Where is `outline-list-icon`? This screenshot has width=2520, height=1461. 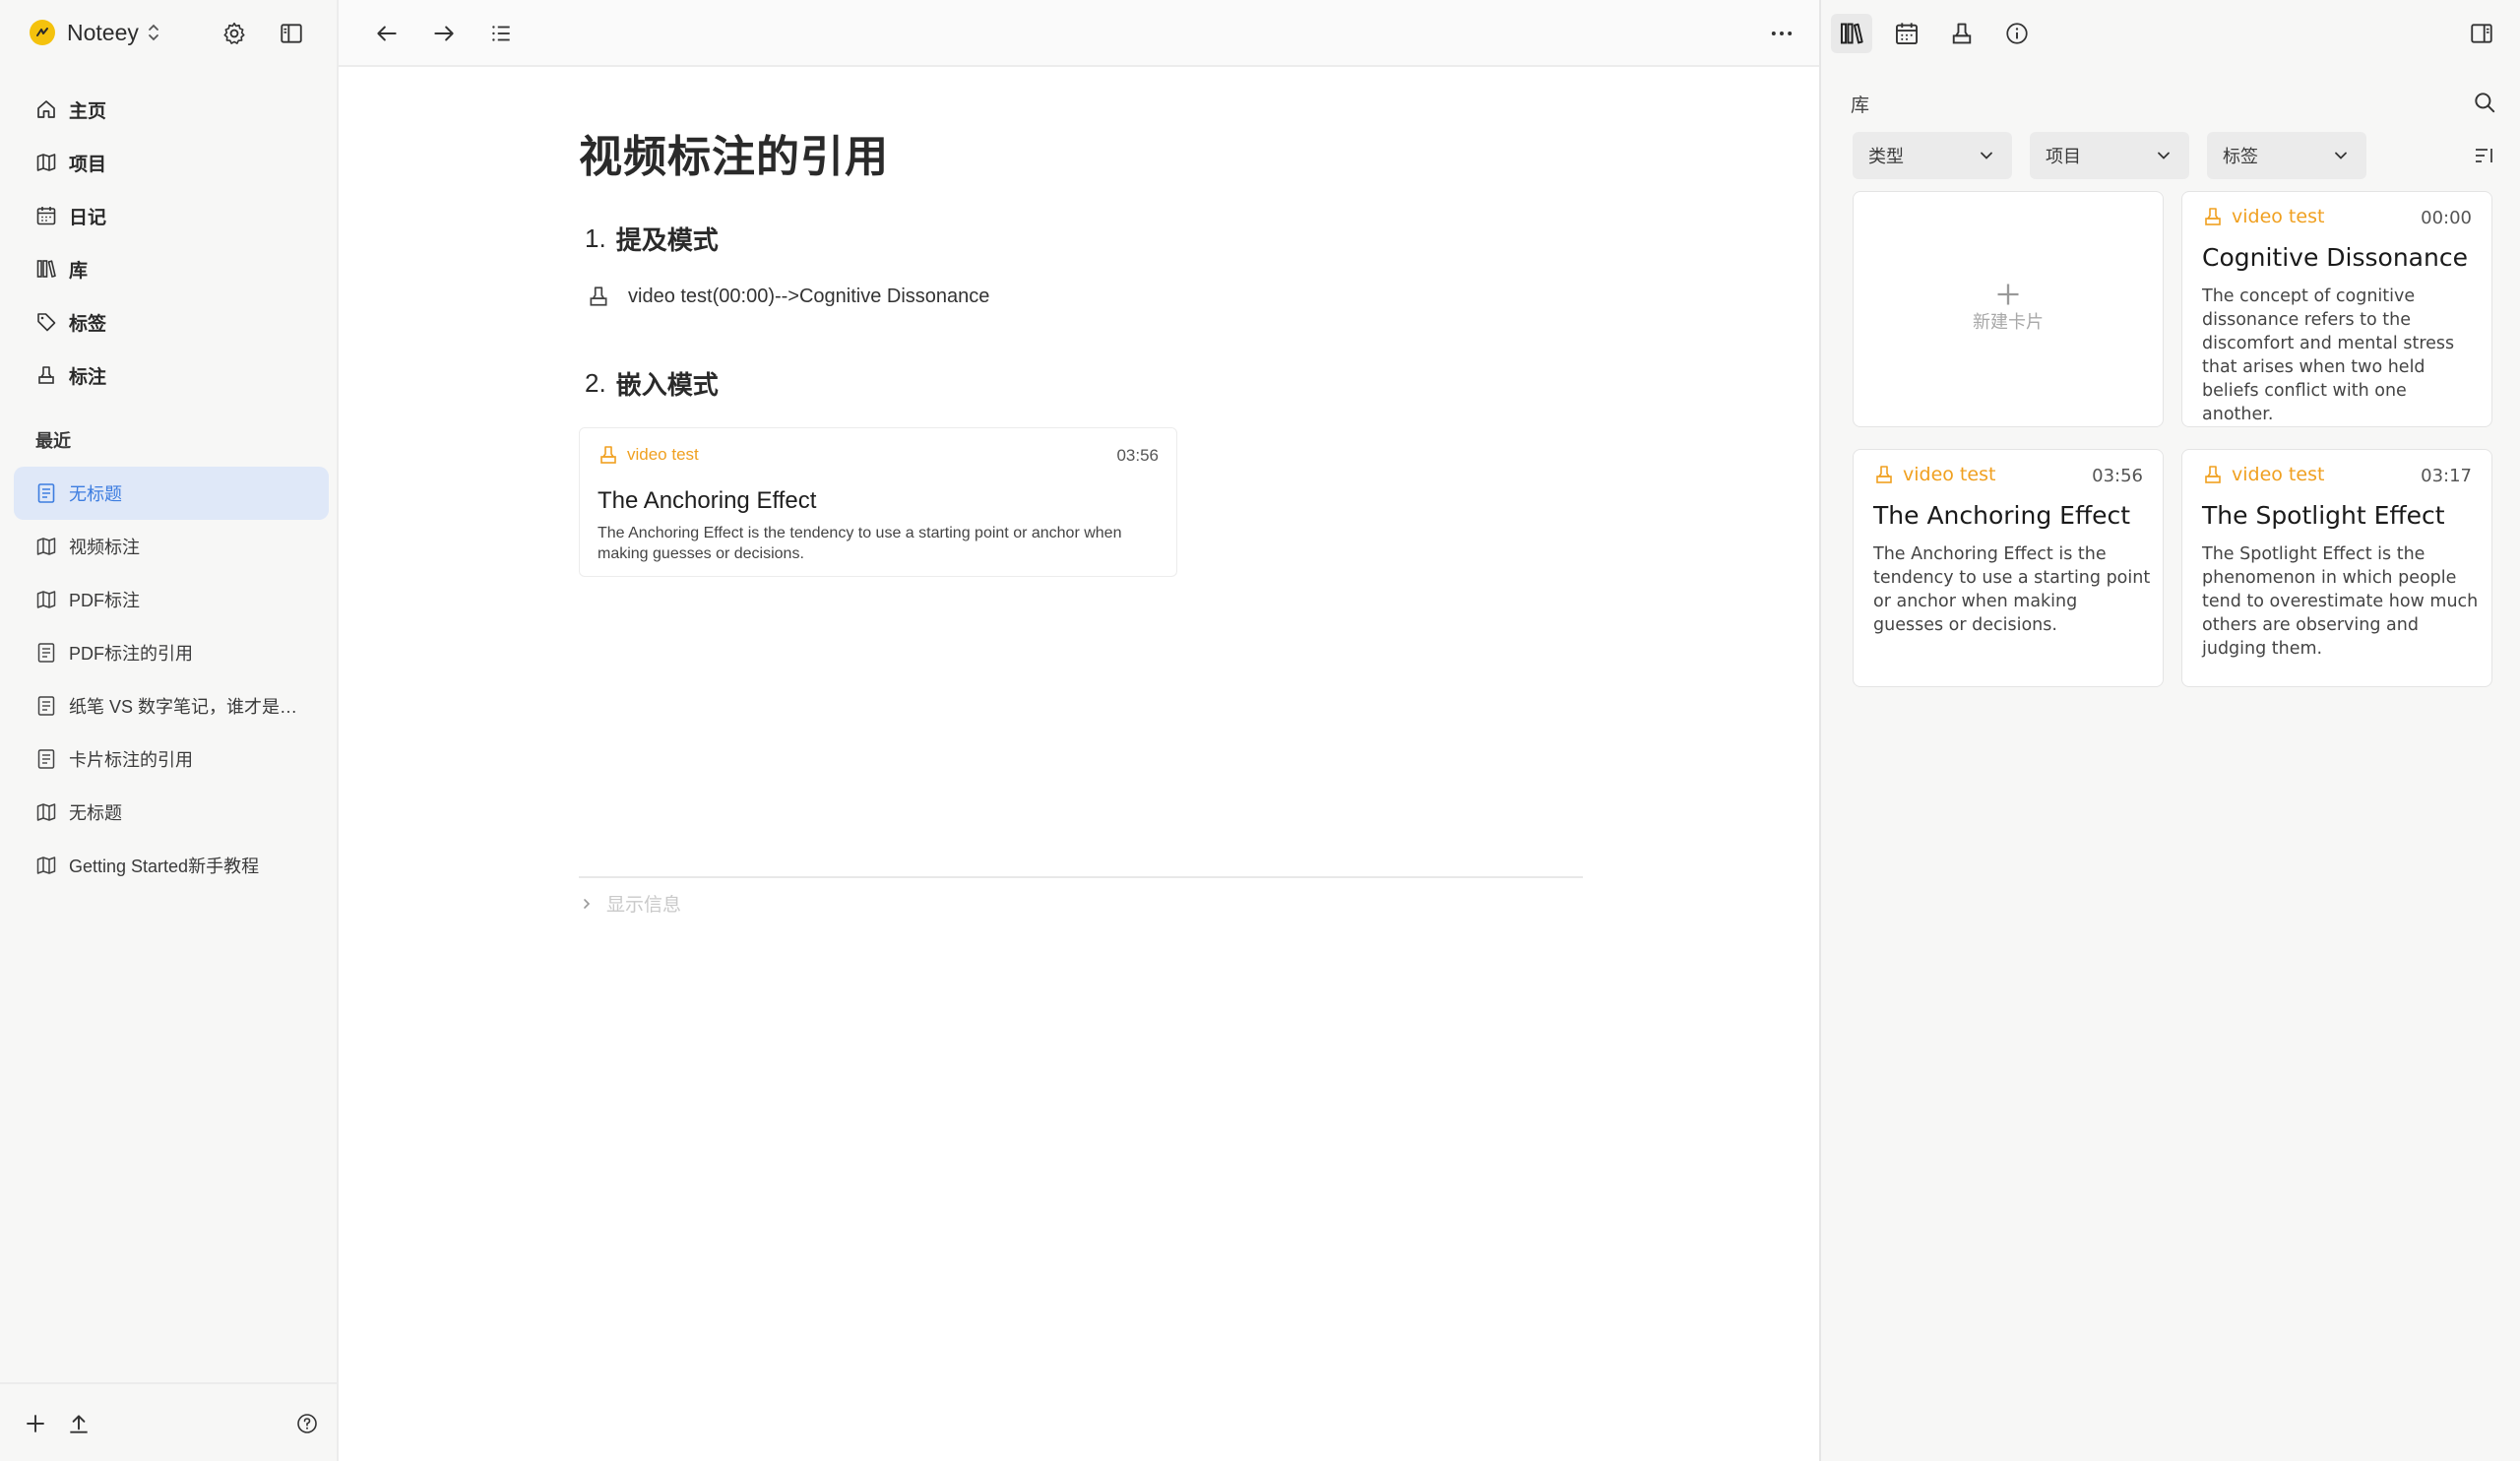 outline-list-icon is located at coordinates (501, 33).